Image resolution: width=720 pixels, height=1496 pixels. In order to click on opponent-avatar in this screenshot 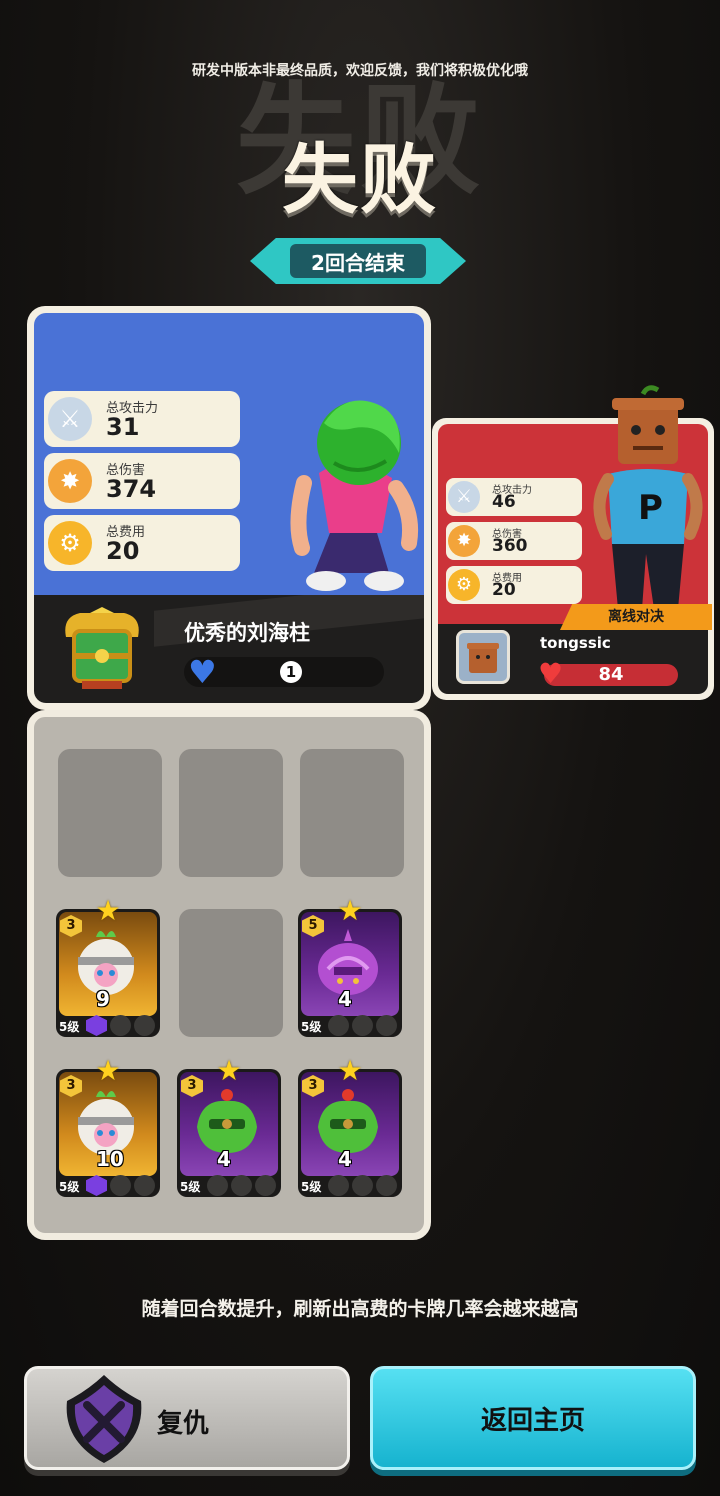, I will do `click(483, 657)`.